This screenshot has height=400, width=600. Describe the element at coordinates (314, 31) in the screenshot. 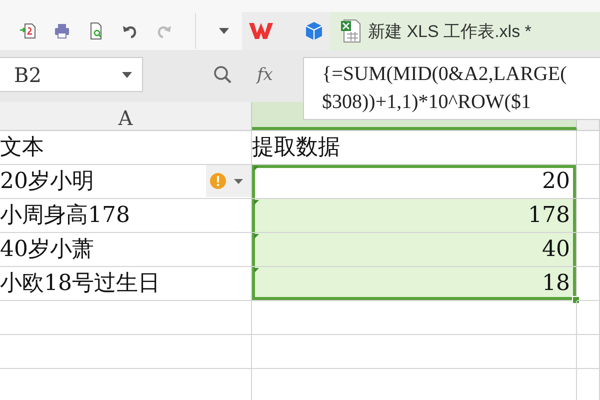

I see `cube-icon` at that location.